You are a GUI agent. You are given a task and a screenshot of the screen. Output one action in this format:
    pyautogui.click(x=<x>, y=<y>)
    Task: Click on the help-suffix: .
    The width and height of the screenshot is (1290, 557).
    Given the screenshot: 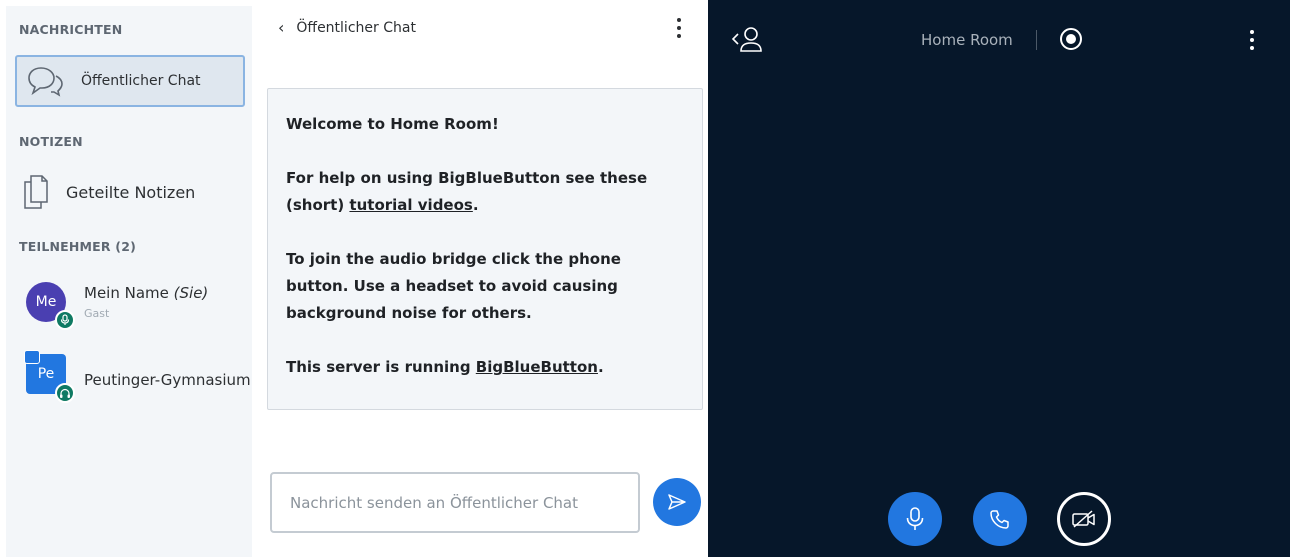 What is the action you would take?
    pyautogui.click(x=475, y=205)
    